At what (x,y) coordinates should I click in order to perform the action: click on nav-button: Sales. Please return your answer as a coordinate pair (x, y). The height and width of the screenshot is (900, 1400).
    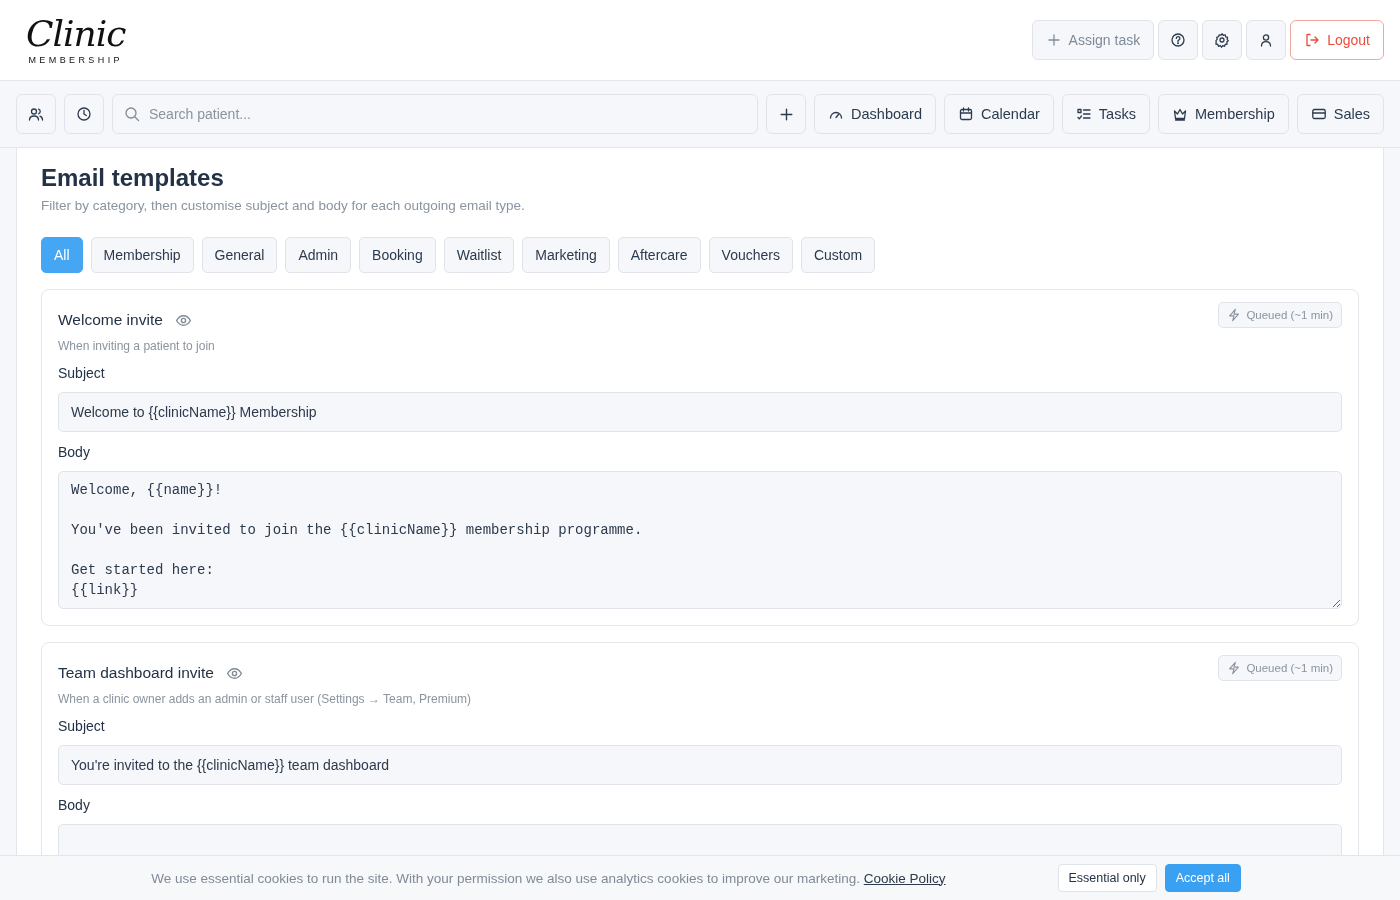
    Looking at the image, I should click on (1340, 114).